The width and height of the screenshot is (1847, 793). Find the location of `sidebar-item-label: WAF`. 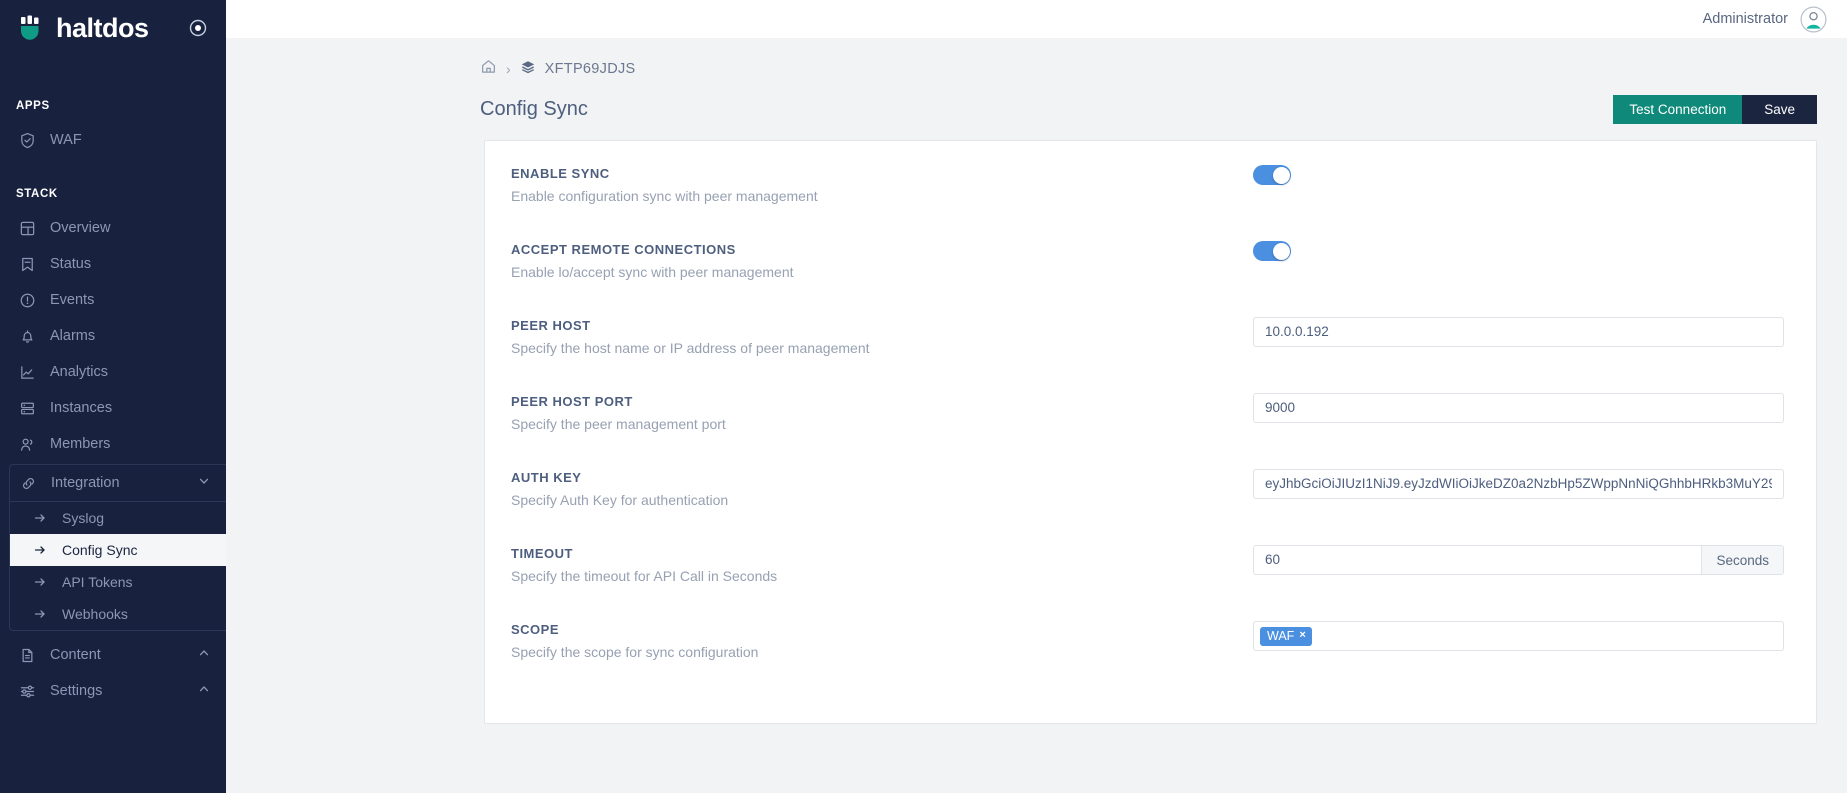

sidebar-item-label: WAF is located at coordinates (66, 140).